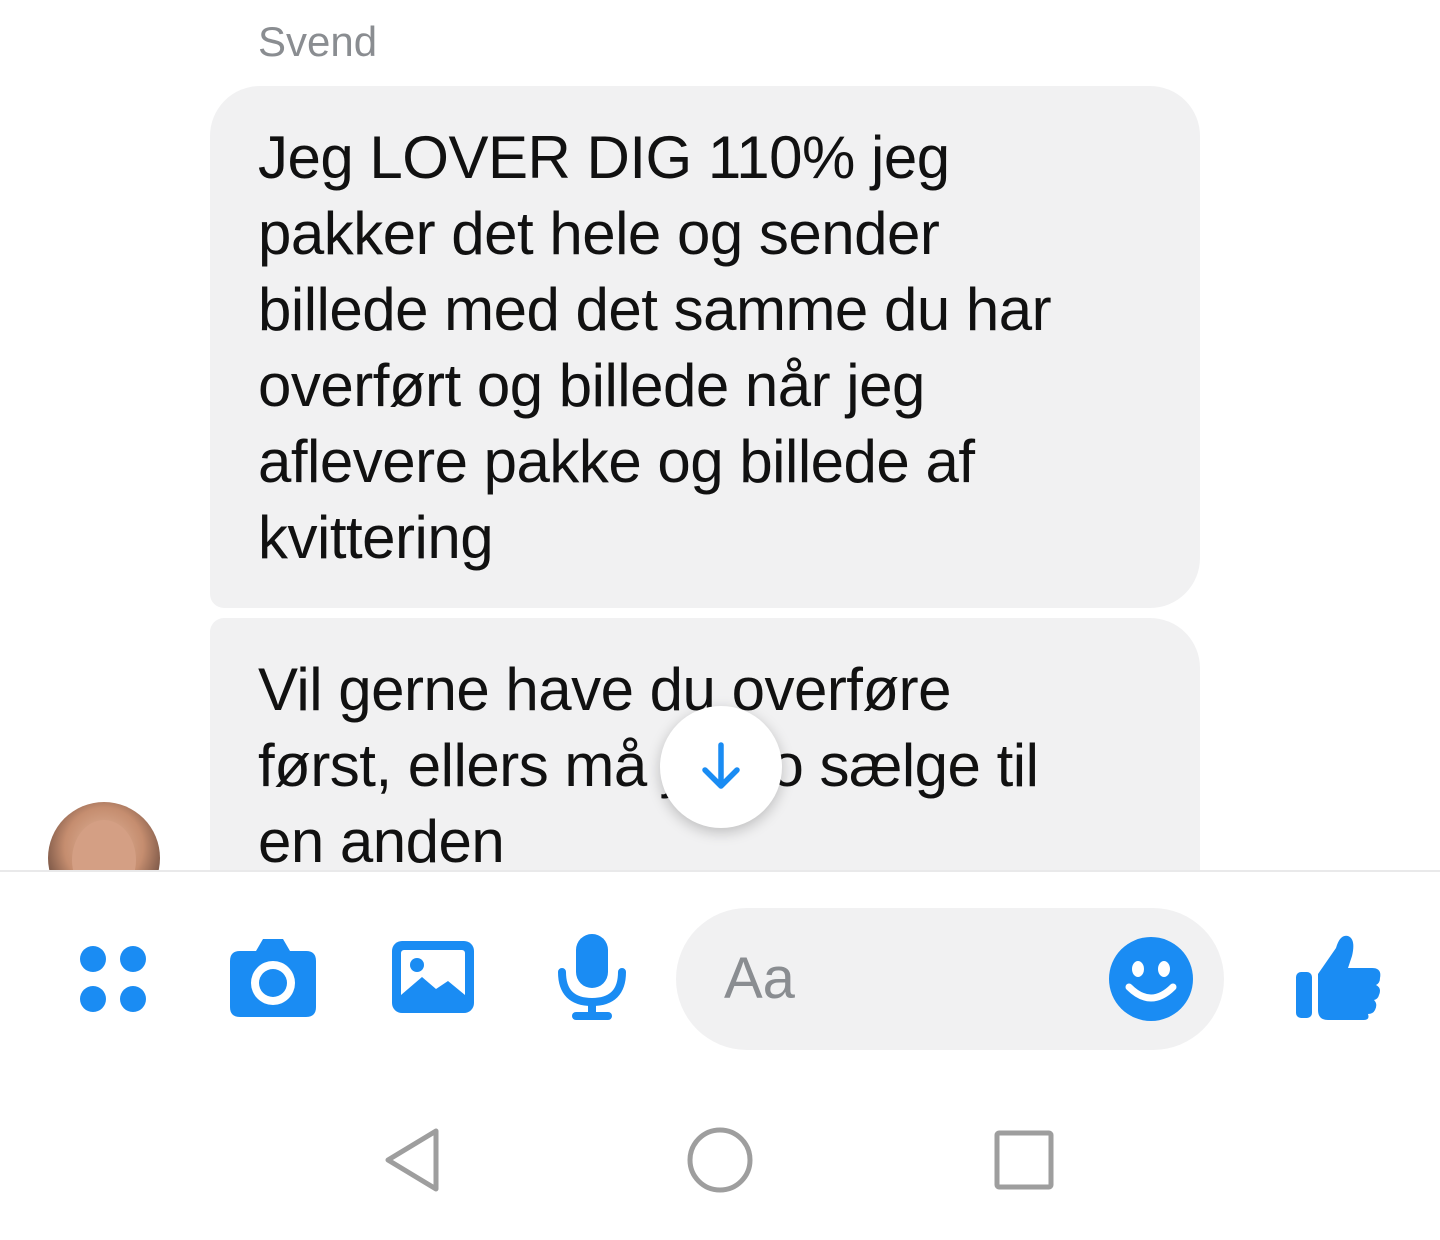 Image resolution: width=1440 pixels, height=1240 pixels. I want to click on home-icon, so click(720, 1160).